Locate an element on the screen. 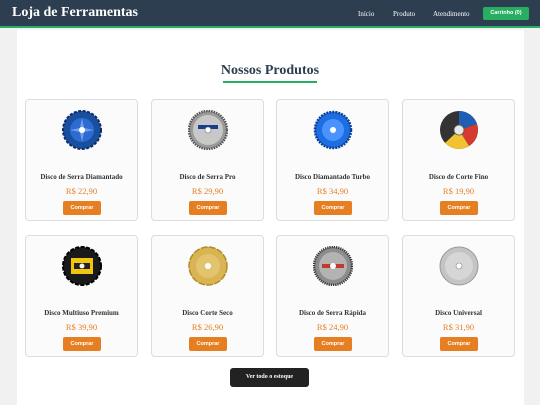 This screenshot has height=405, width=540. product-price: R$ 29,90 is located at coordinates (207, 191).